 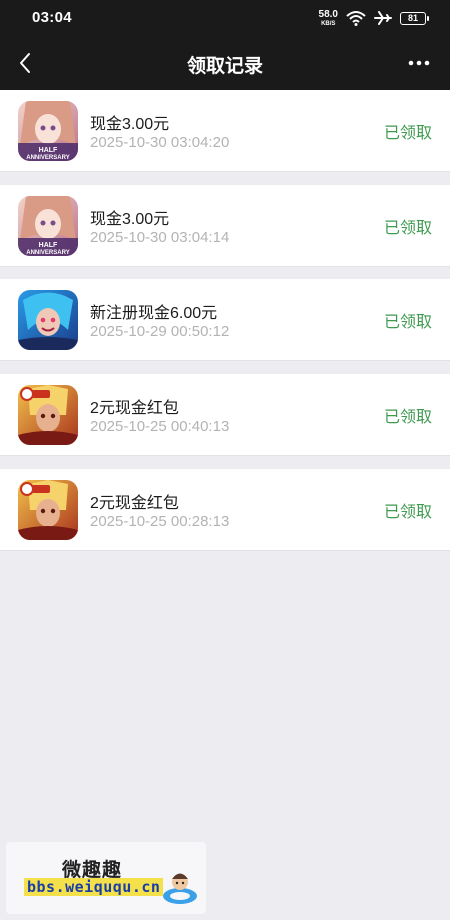 What do you see at coordinates (94, 887) in the screenshot?
I see `watermark-url: bbs.weiququ.cn` at bounding box center [94, 887].